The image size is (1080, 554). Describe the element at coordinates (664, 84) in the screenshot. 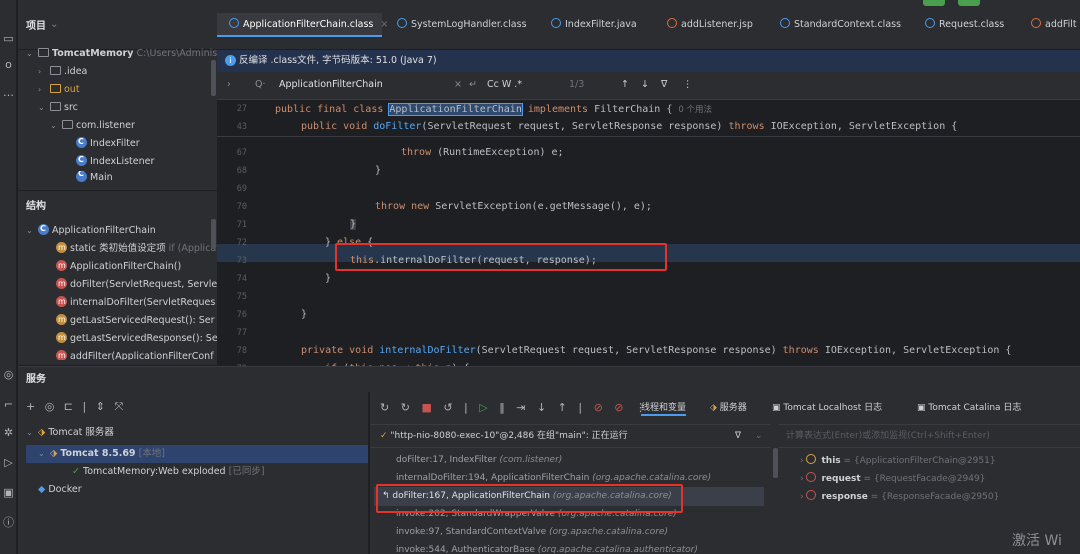

I see `filter-icon: ∇` at that location.